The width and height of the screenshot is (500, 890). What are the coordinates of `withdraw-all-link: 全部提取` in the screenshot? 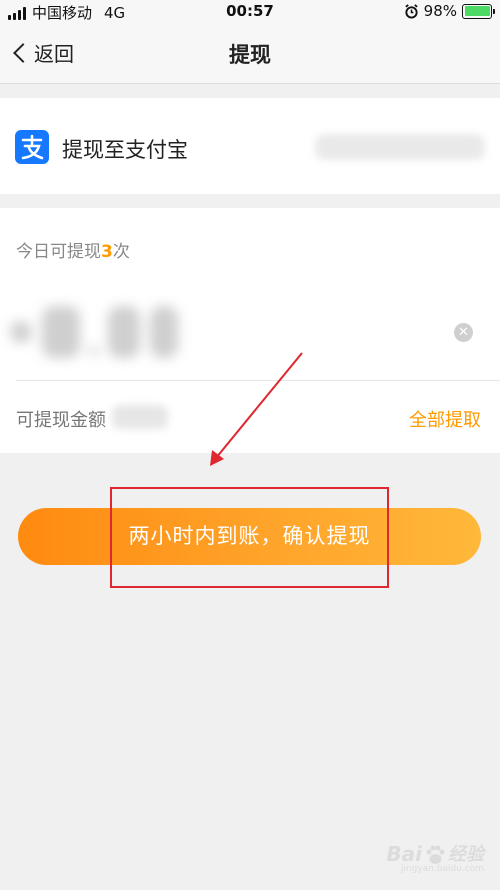 It's located at (445, 419).